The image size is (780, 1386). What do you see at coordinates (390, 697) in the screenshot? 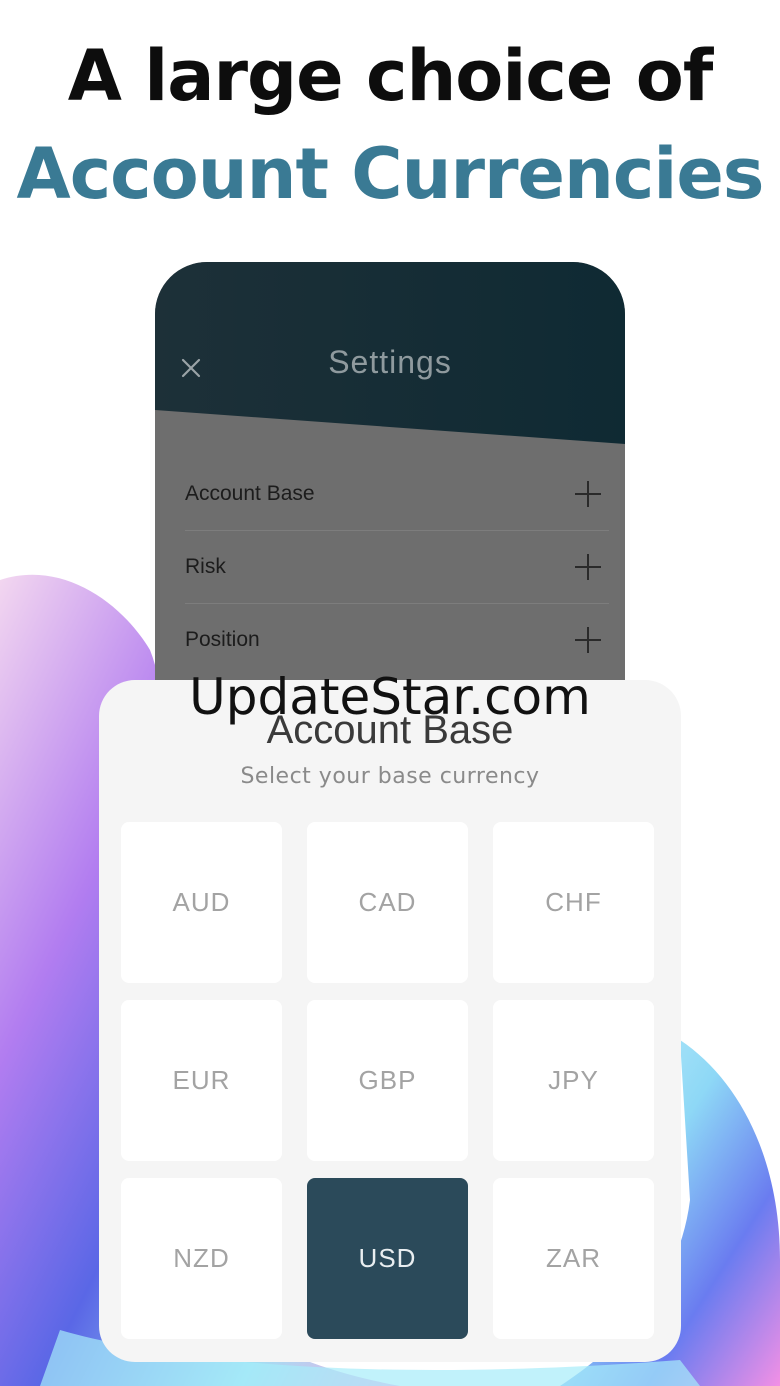
I see `watermark: UpdateStar.com` at bounding box center [390, 697].